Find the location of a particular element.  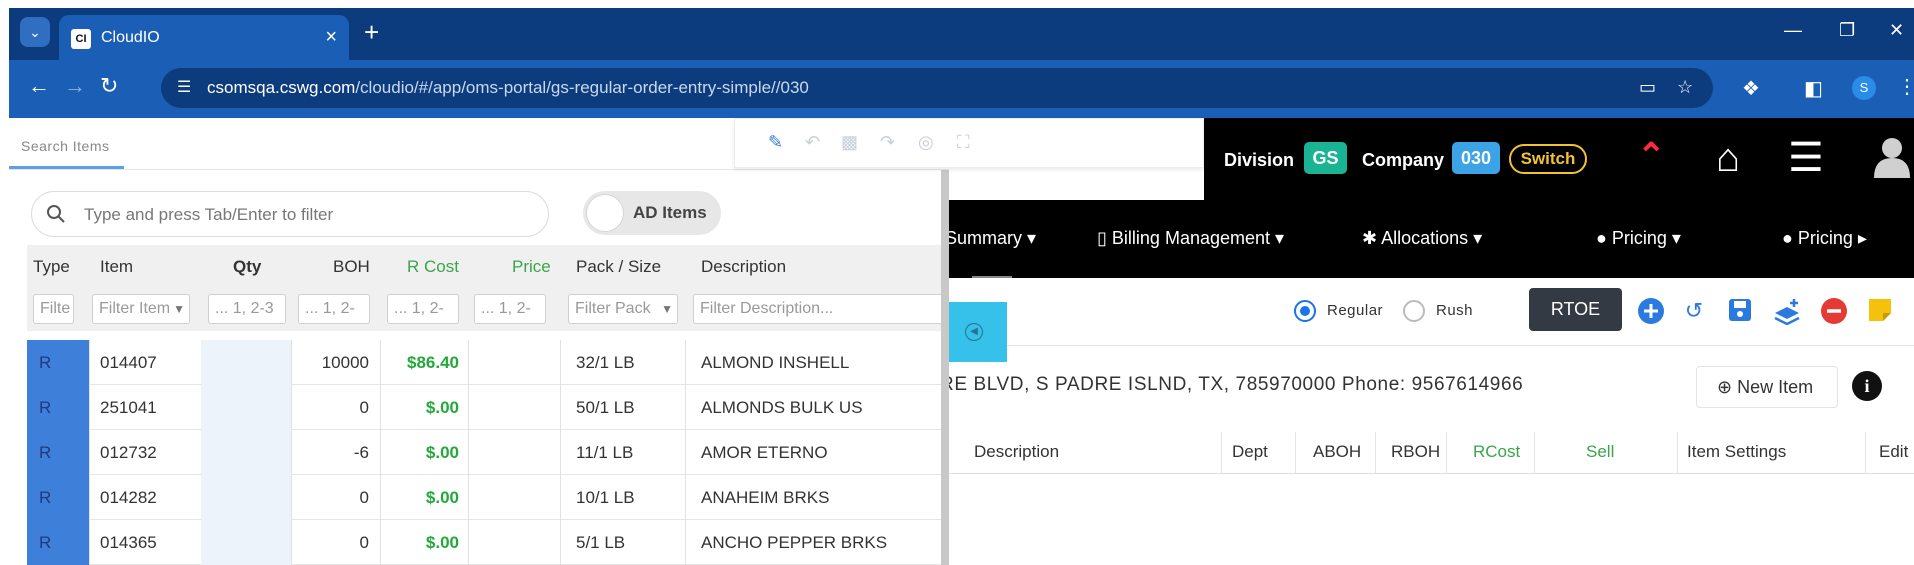

pack-cell: 11/1 LB is located at coordinates (605, 452).